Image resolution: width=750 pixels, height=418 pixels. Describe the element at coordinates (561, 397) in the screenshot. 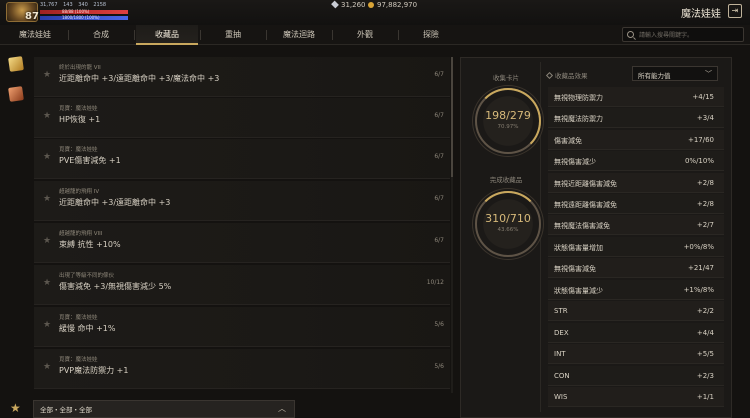

I see `stat-name: WIS` at that location.